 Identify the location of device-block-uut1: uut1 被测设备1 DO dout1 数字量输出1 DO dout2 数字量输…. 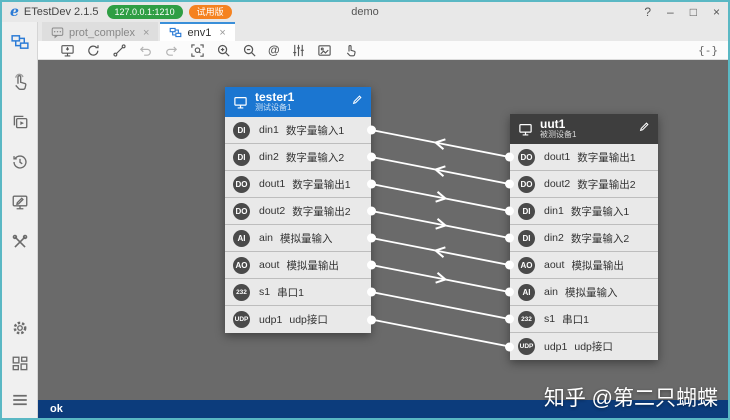
(581, 237).